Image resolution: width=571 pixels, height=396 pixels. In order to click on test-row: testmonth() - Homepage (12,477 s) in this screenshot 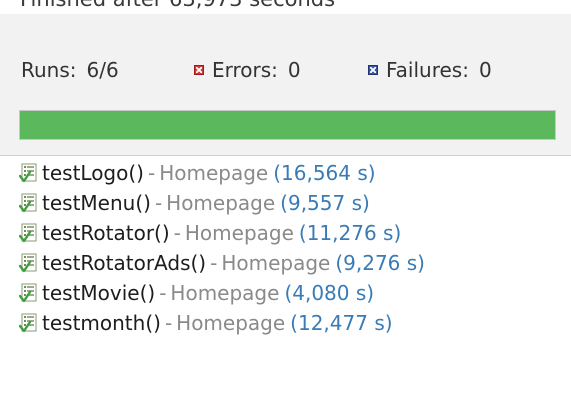, I will do `click(285, 323)`.